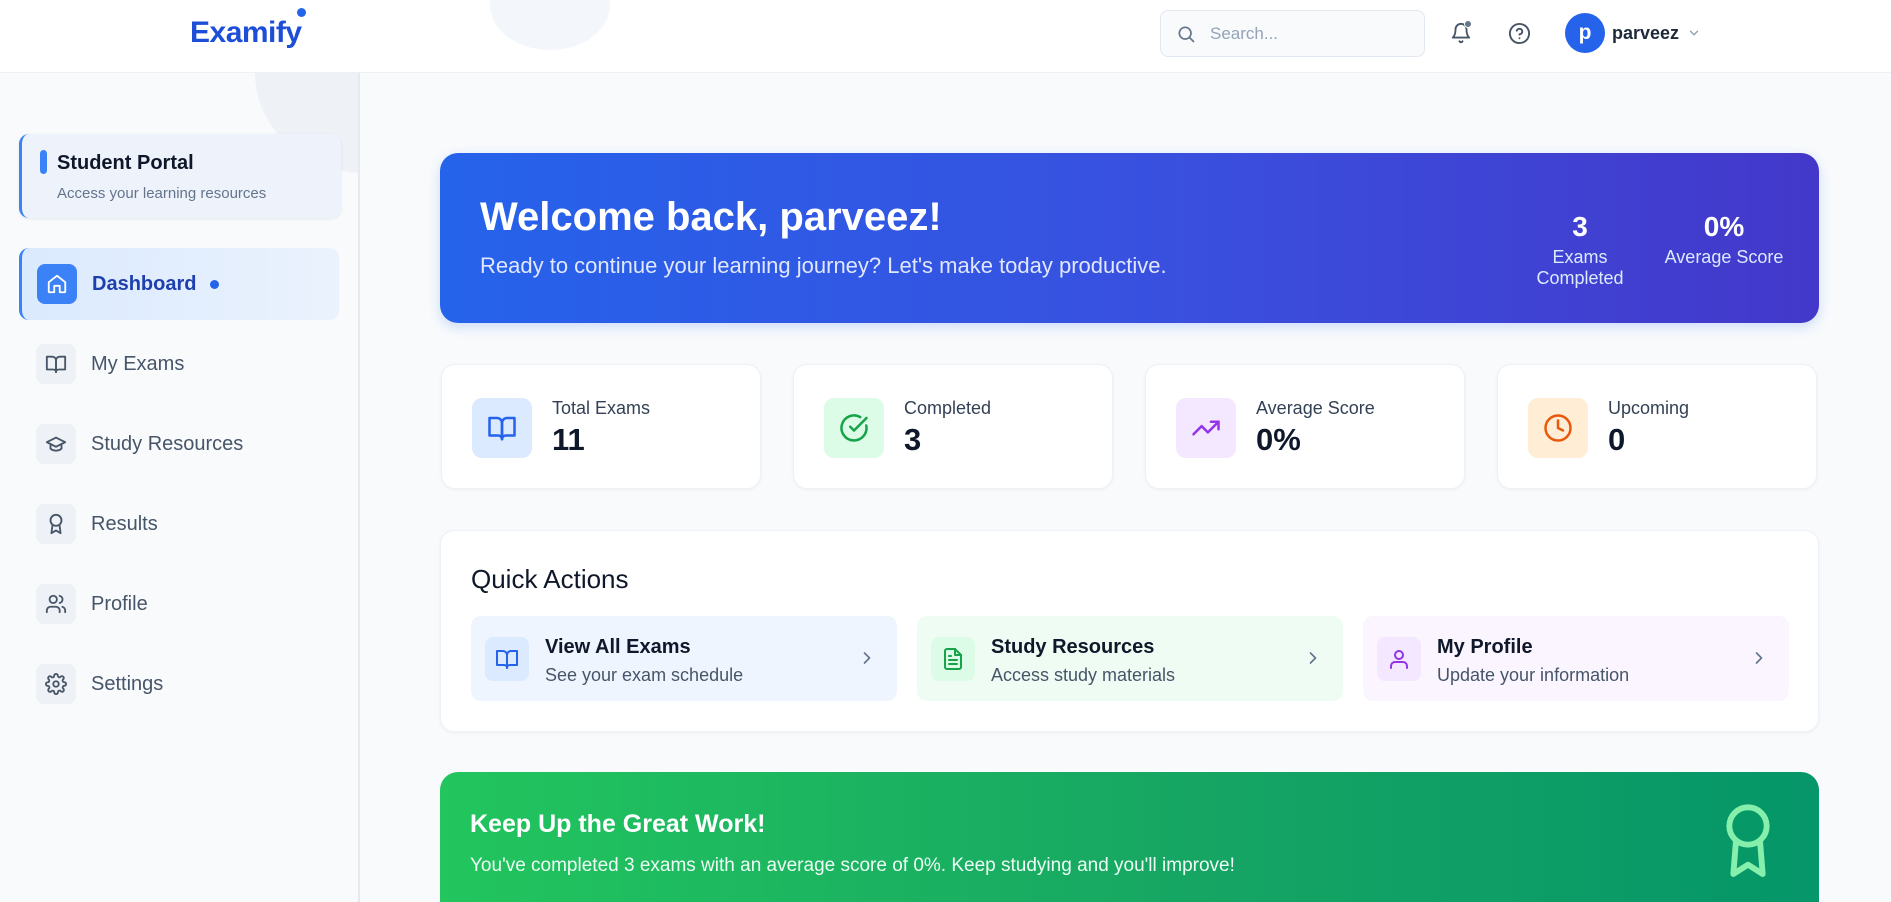 The width and height of the screenshot is (1891, 902). I want to click on sidebar-item-label: My Exams, so click(138, 363).